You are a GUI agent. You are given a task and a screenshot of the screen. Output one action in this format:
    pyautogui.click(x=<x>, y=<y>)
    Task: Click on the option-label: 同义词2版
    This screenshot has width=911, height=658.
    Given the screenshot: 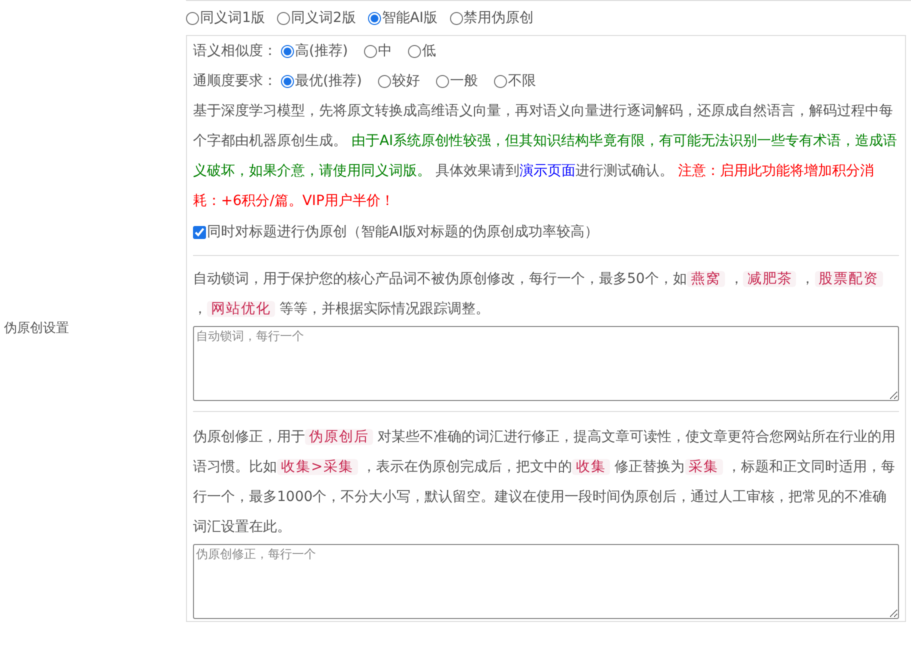 What is the action you would take?
    pyautogui.click(x=323, y=18)
    